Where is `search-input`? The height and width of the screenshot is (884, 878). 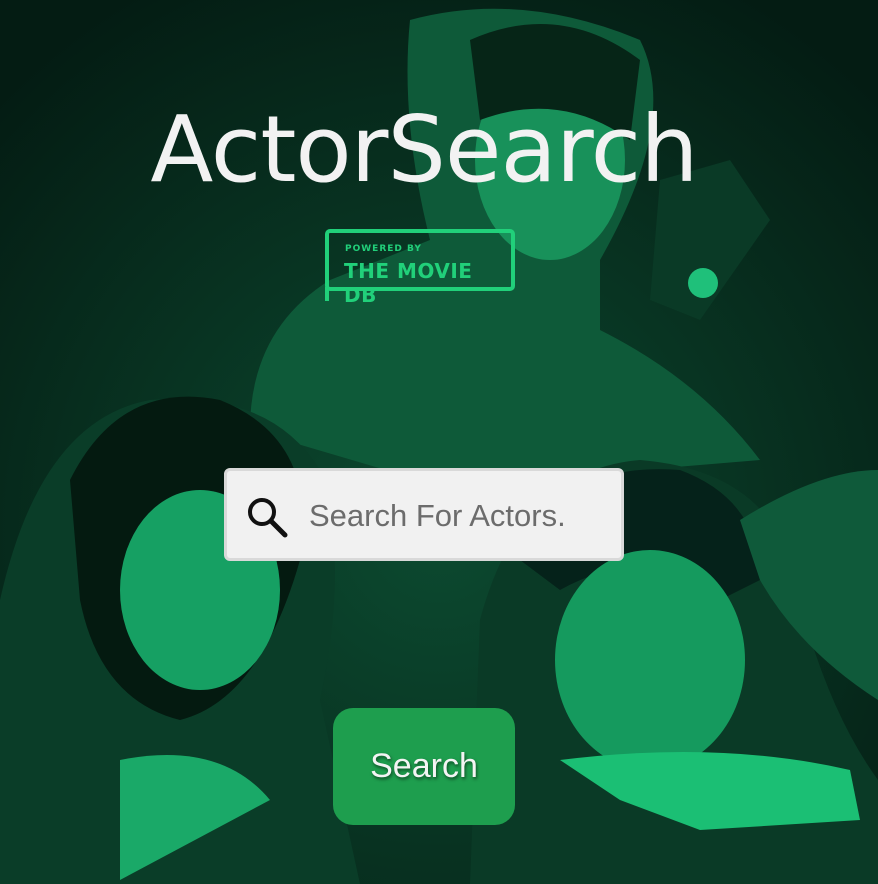 search-input is located at coordinates (459, 516).